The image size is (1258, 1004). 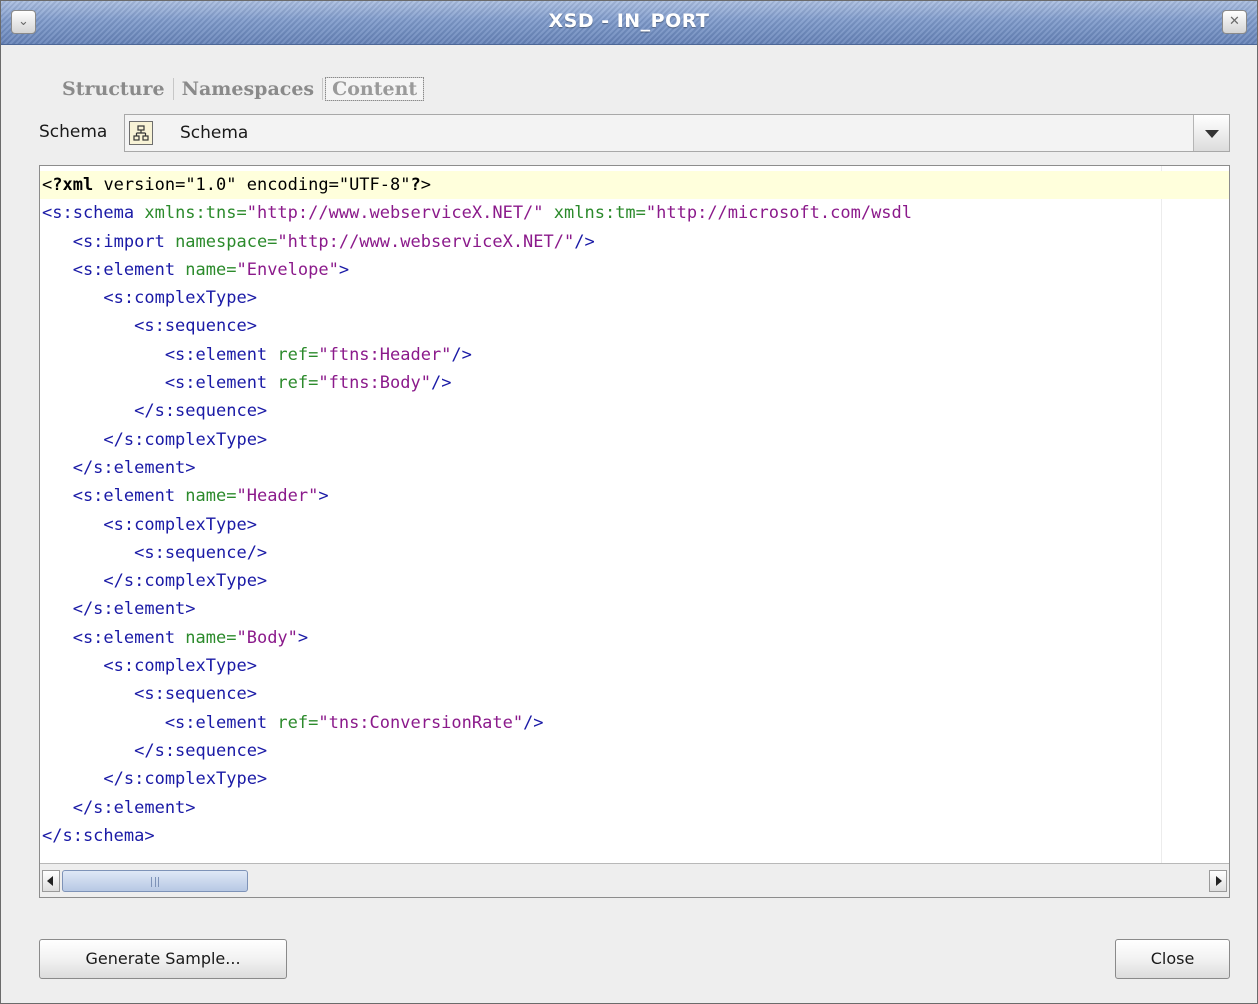 I want to click on scroll-right-icon, so click(x=1218, y=881).